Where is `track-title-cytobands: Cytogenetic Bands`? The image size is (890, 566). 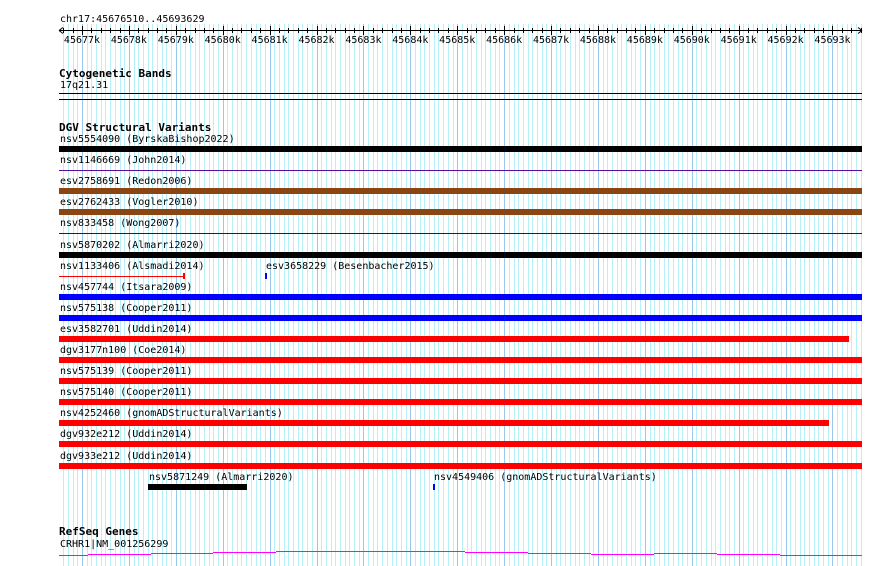
track-title-cytobands: Cytogenetic Bands is located at coordinates (115, 73).